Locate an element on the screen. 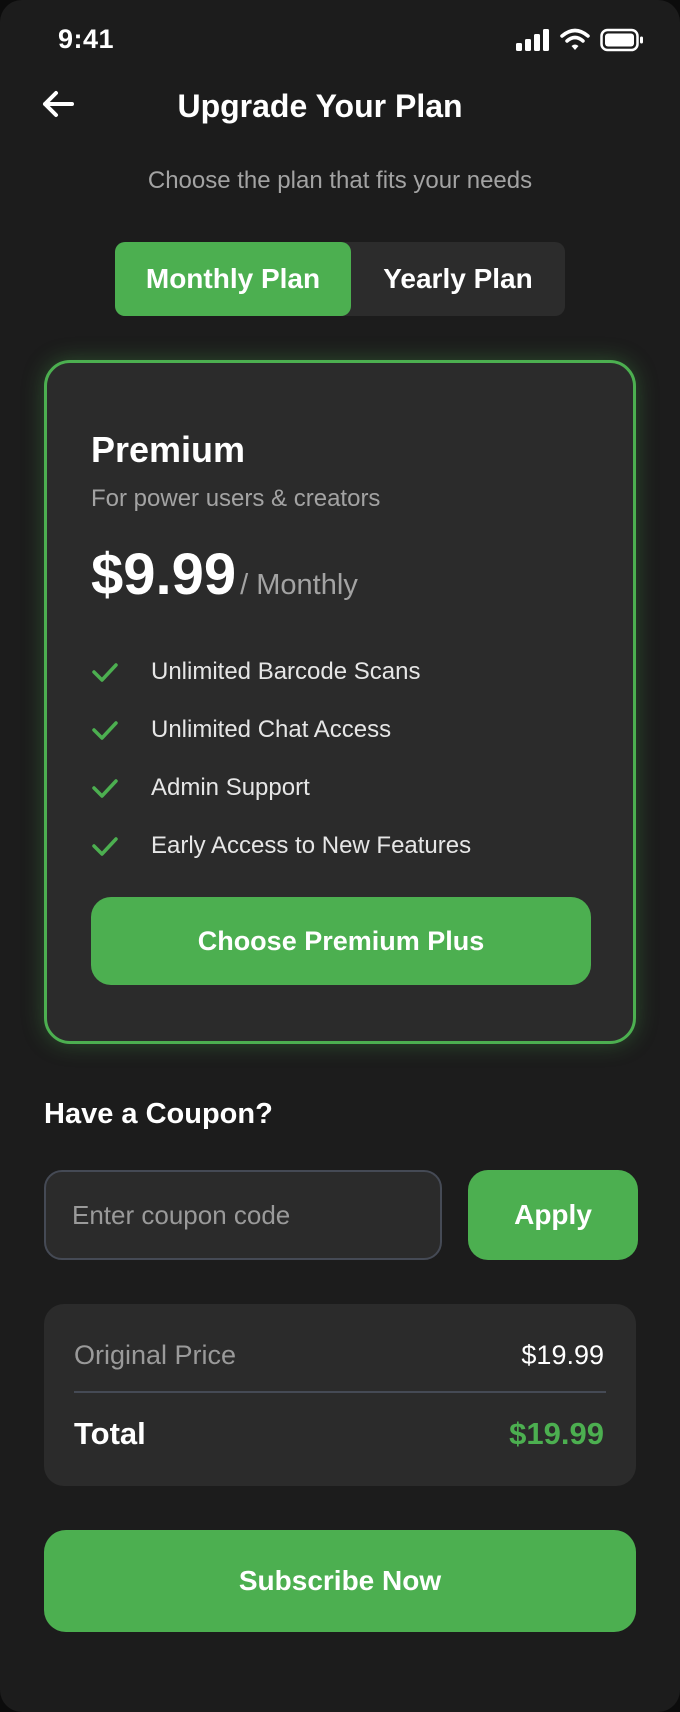 Image resolution: width=680 pixels, height=1712 pixels. feature-item: Unlimited Chat Access is located at coordinates (281, 730).